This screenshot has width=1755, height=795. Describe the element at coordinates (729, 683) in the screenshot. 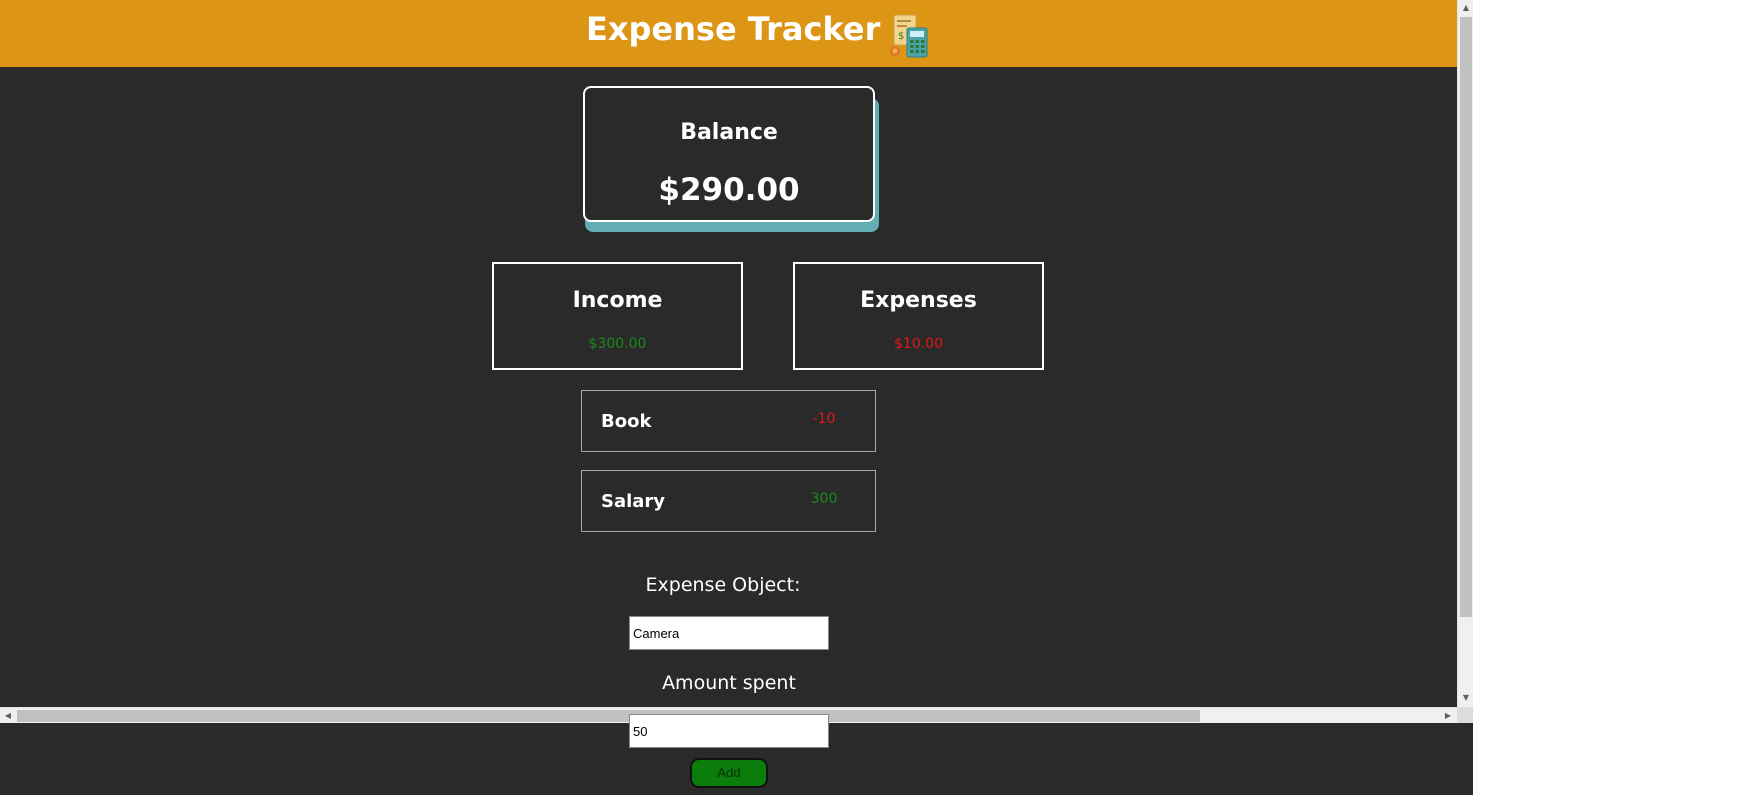

I see `amount-spent-label: Amount spent` at that location.